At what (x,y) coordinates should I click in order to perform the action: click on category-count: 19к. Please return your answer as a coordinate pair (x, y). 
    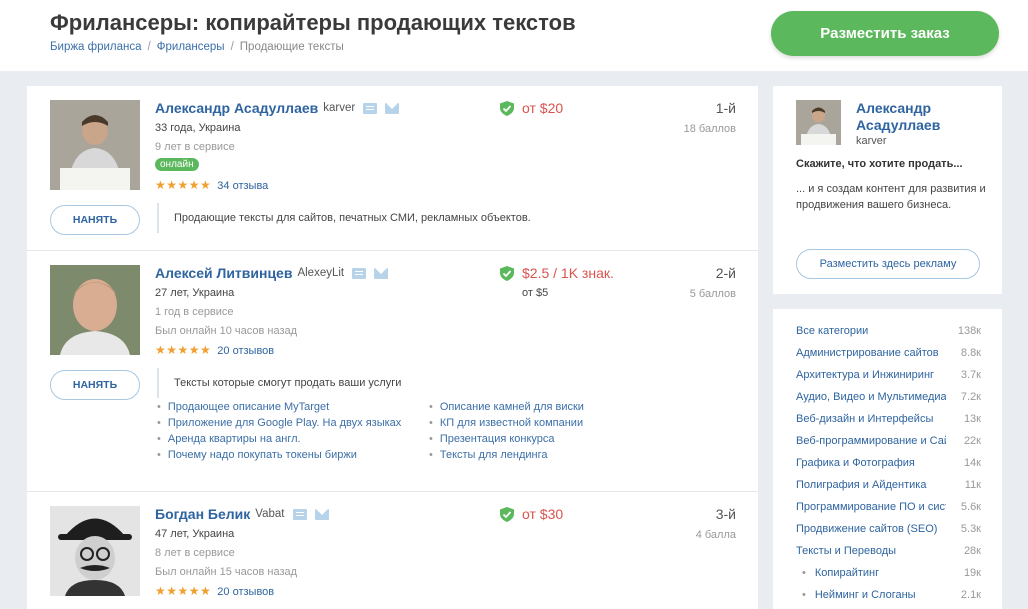
    Looking at the image, I should click on (971, 573).